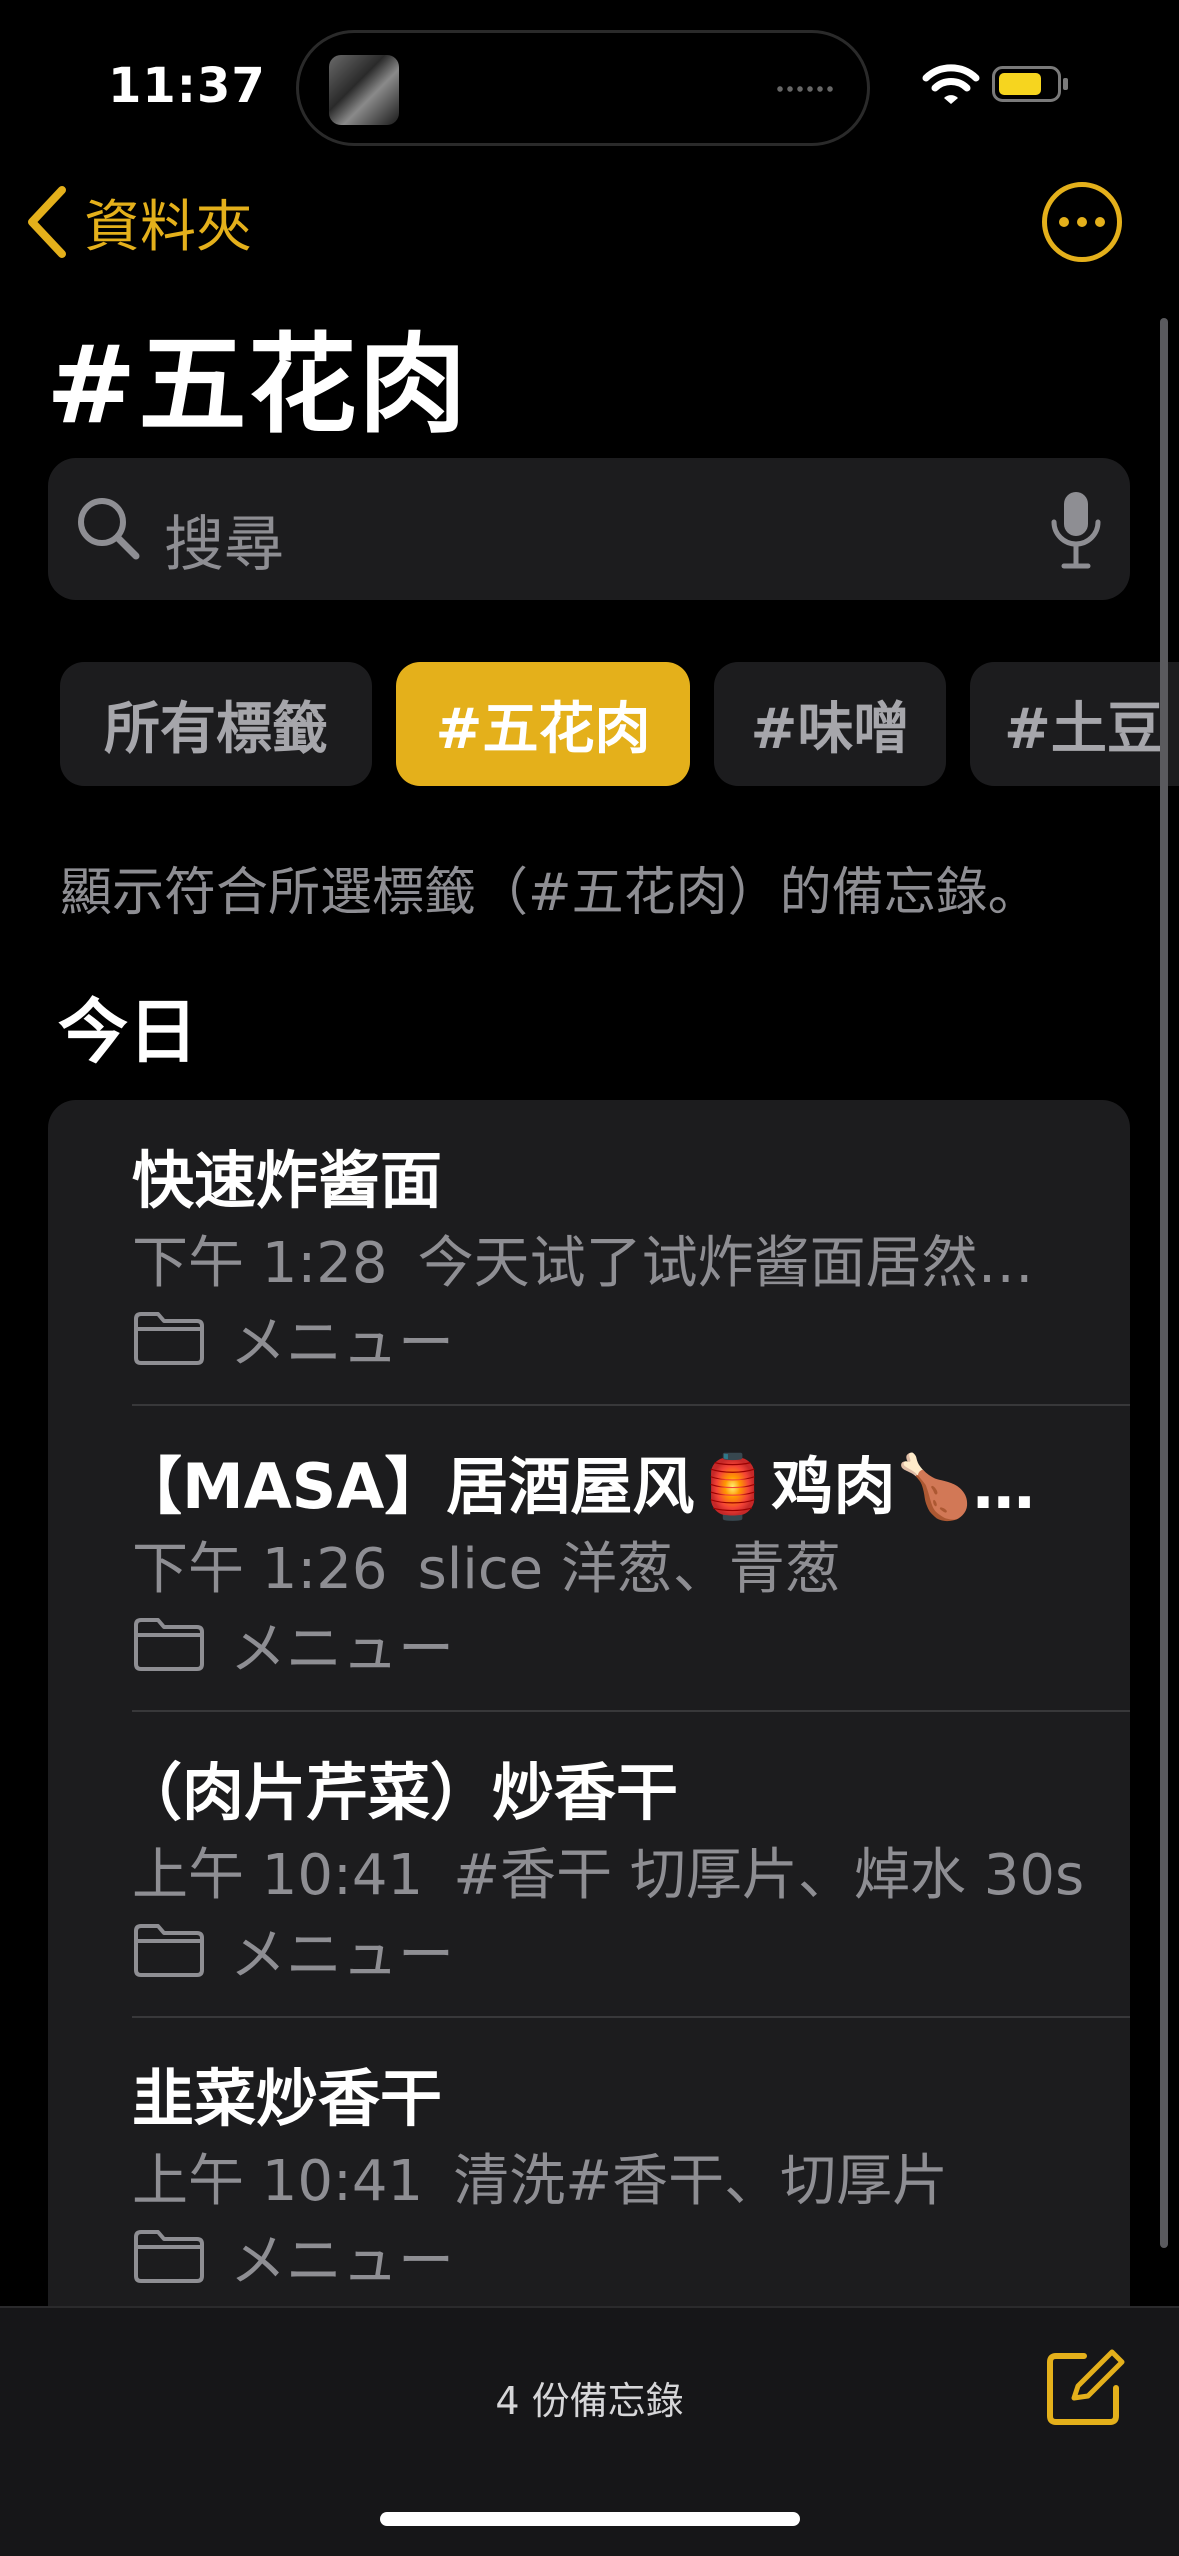 This screenshot has width=1179, height=2556. I want to click on note-row: 【MASA】居酒屋风🏮鸡肉🍗… 下午 1:26 slice 洋葱、青葱 メニュー, so click(589, 1559).